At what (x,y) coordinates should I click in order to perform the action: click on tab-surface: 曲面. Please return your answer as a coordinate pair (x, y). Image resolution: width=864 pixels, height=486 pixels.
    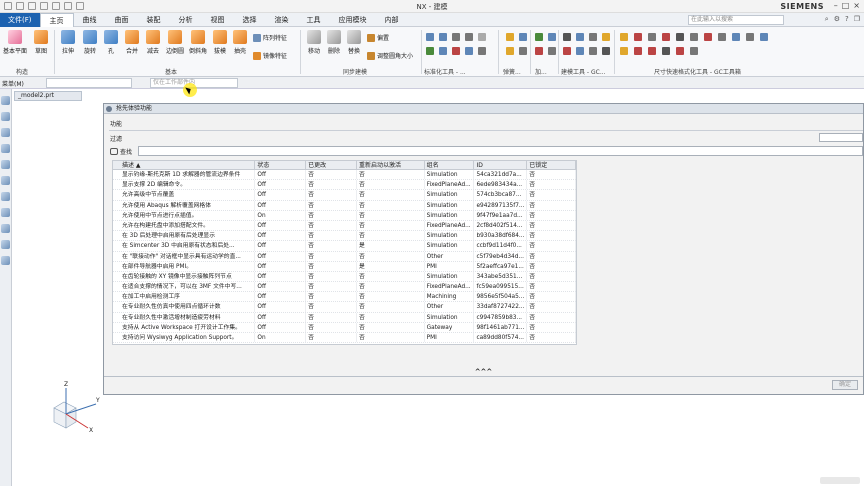
    Looking at the image, I should click on (122, 20).